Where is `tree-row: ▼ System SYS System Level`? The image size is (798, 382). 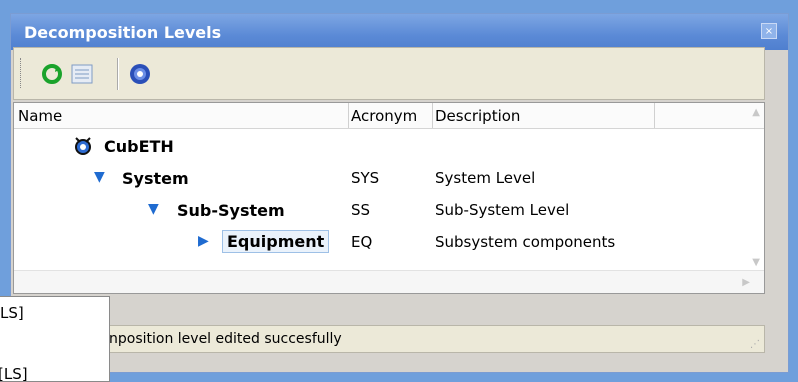 tree-row: ▼ System SYS System Level is located at coordinates (389, 179).